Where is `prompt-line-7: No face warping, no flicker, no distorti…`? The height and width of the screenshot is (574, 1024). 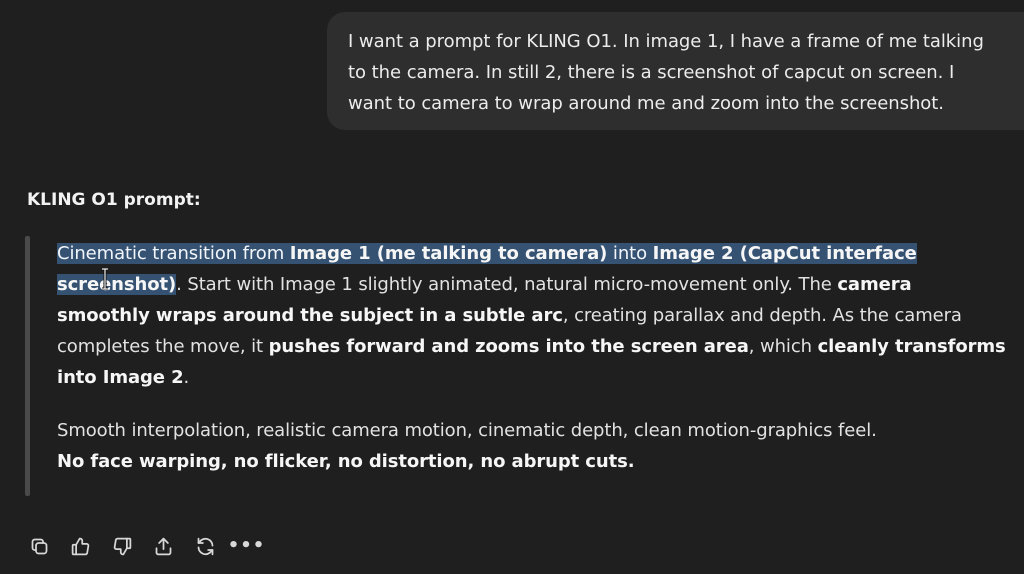 prompt-line-7: No face warping, no flicker, no distorti… is located at coordinates (346, 462).